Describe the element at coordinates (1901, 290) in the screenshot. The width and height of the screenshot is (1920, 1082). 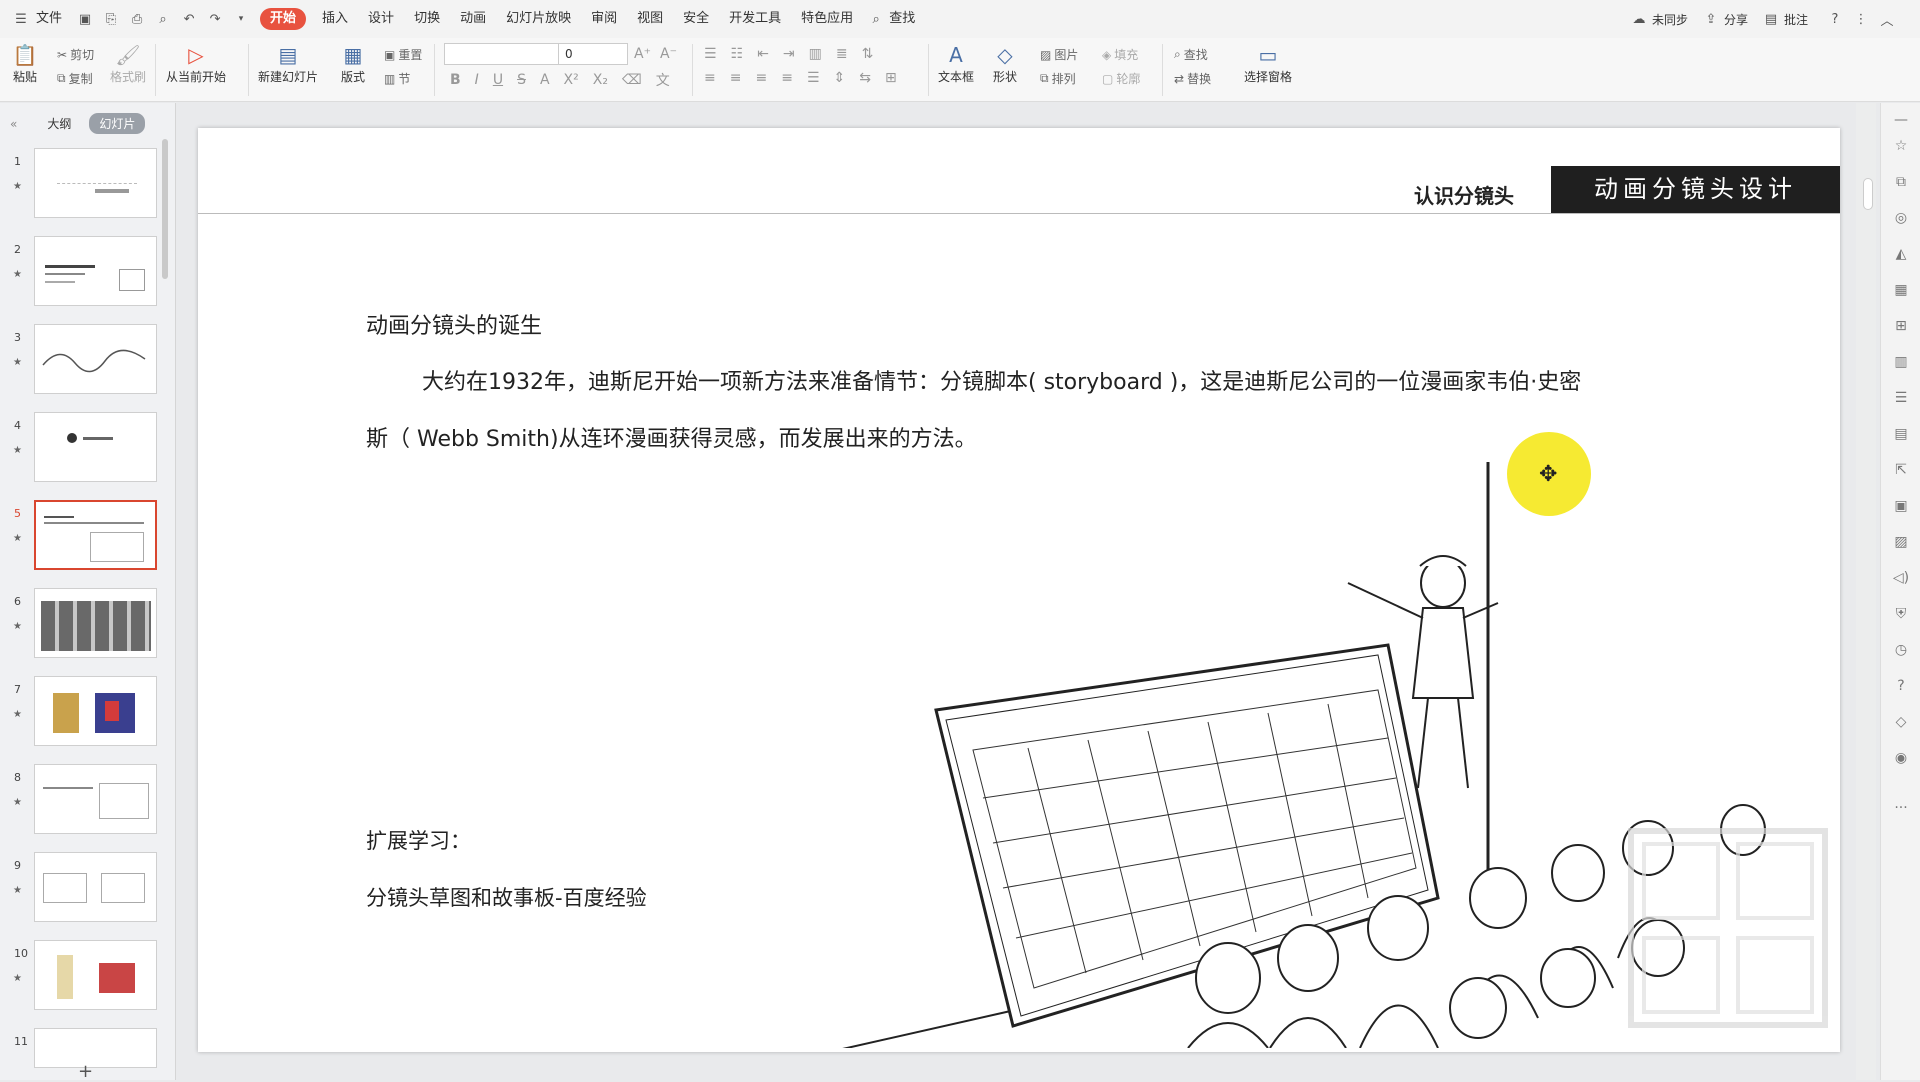
I see `table-icon: ▦` at that location.